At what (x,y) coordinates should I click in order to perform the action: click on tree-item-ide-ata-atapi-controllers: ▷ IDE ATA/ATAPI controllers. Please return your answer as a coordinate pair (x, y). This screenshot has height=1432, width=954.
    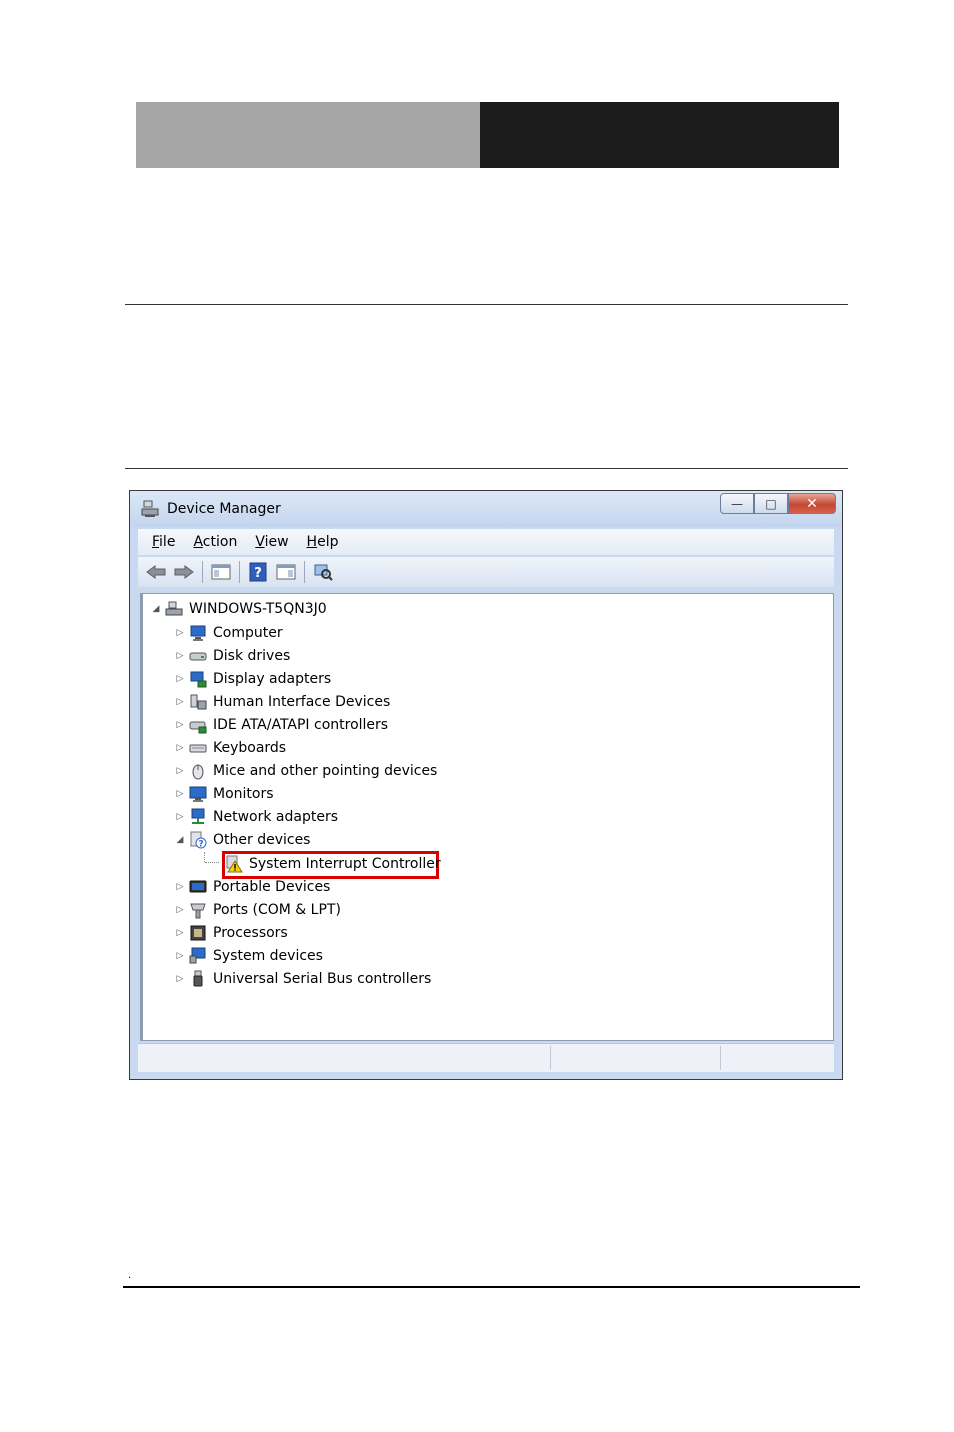
    Looking at the image, I should click on (281, 725).